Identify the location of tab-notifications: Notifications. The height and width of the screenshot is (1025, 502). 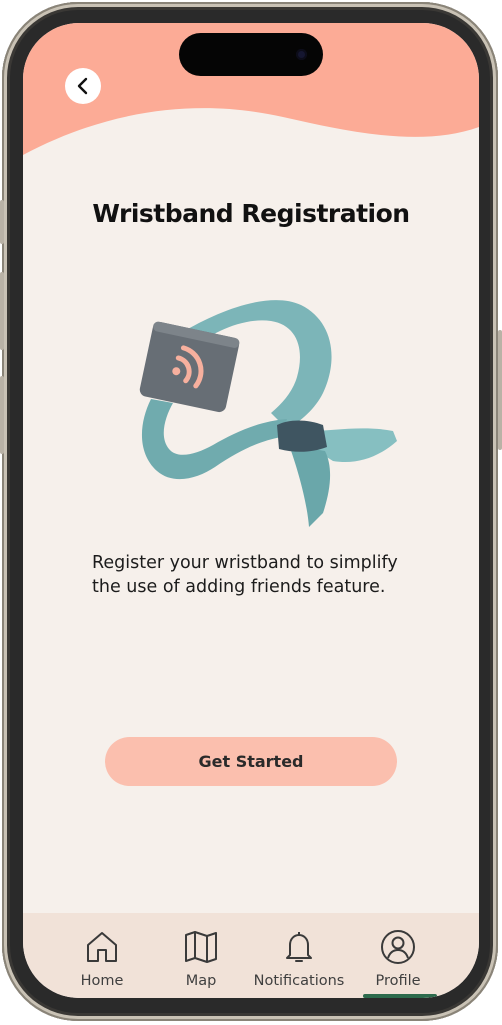
(299, 955).